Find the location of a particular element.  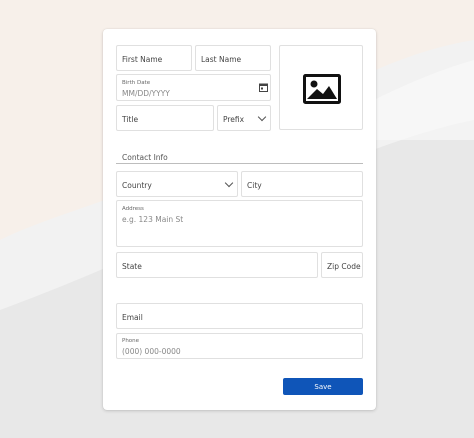

title-field: Title is located at coordinates (165, 118).